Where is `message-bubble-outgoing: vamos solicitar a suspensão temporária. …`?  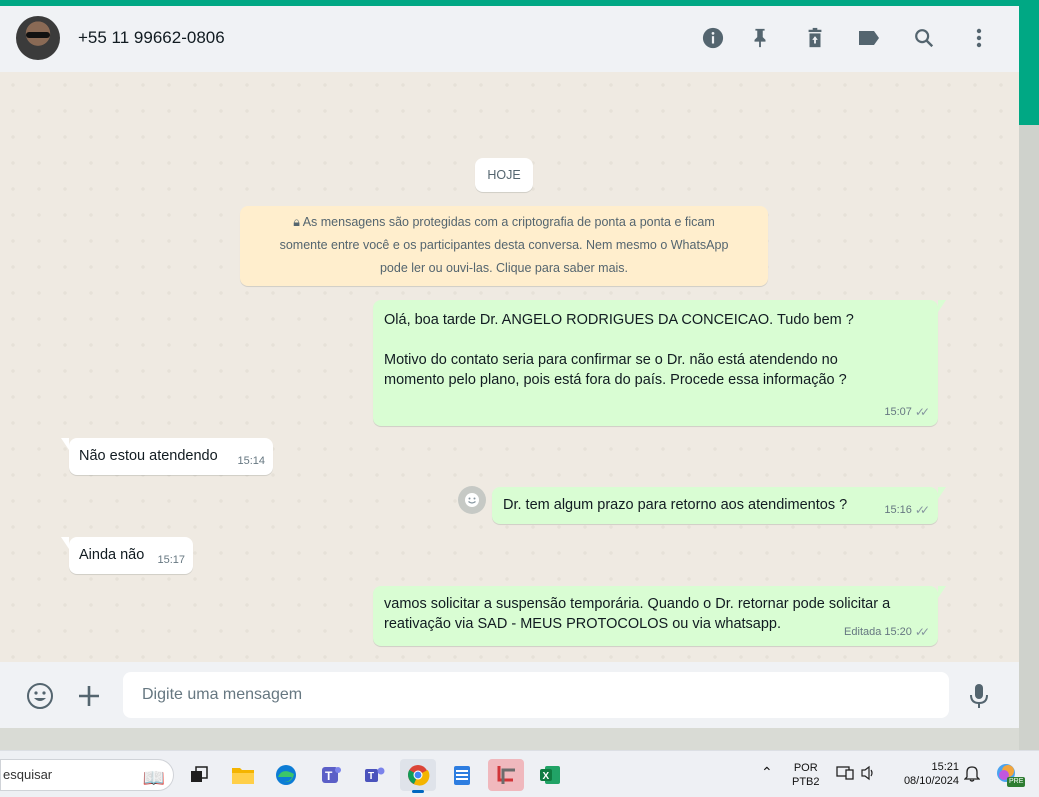
message-bubble-outgoing: vamos solicitar a suspensão temporária. … is located at coordinates (659, 616).